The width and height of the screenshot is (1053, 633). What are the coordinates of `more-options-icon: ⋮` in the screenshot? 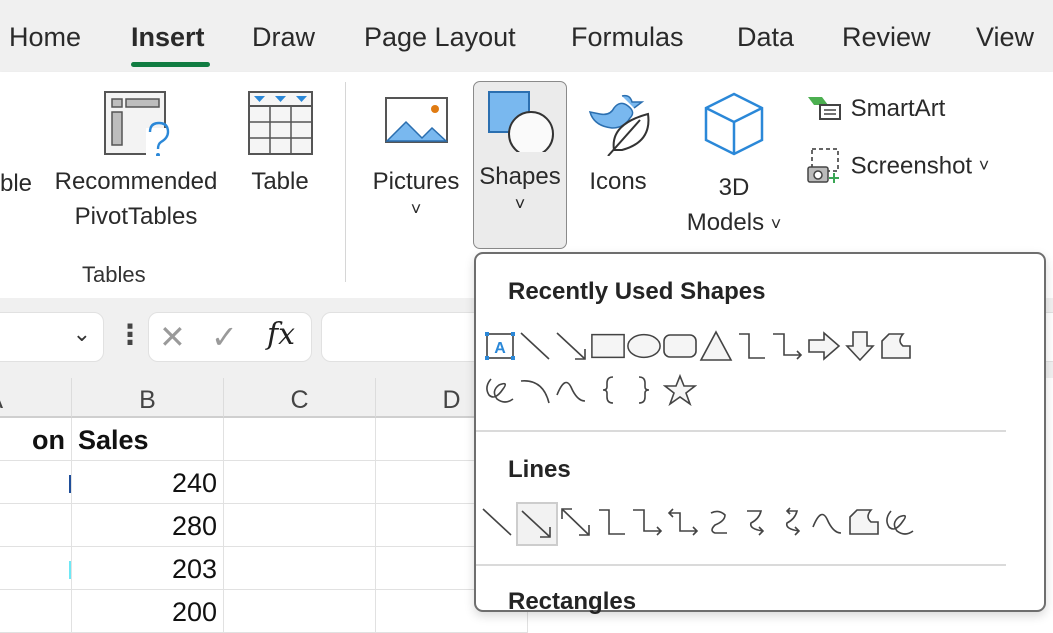 It's located at (130, 334).